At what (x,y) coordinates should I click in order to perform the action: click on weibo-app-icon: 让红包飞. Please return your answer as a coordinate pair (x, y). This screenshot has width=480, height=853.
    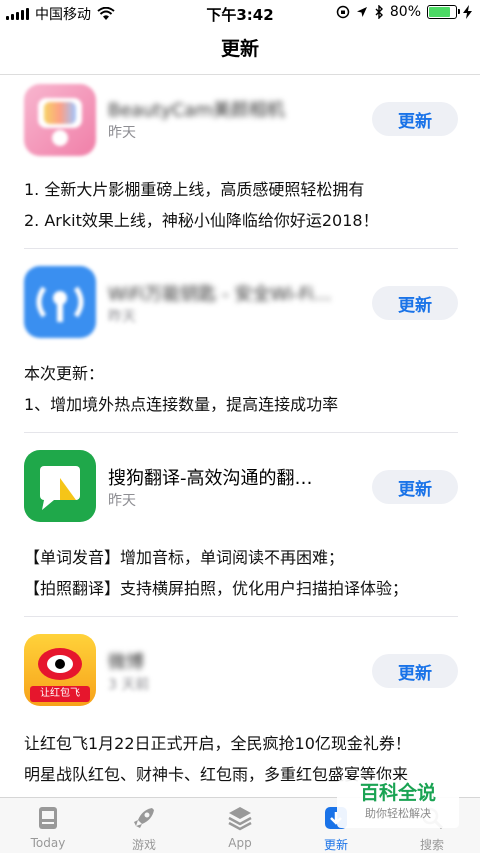
    Looking at the image, I should click on (60, 670).